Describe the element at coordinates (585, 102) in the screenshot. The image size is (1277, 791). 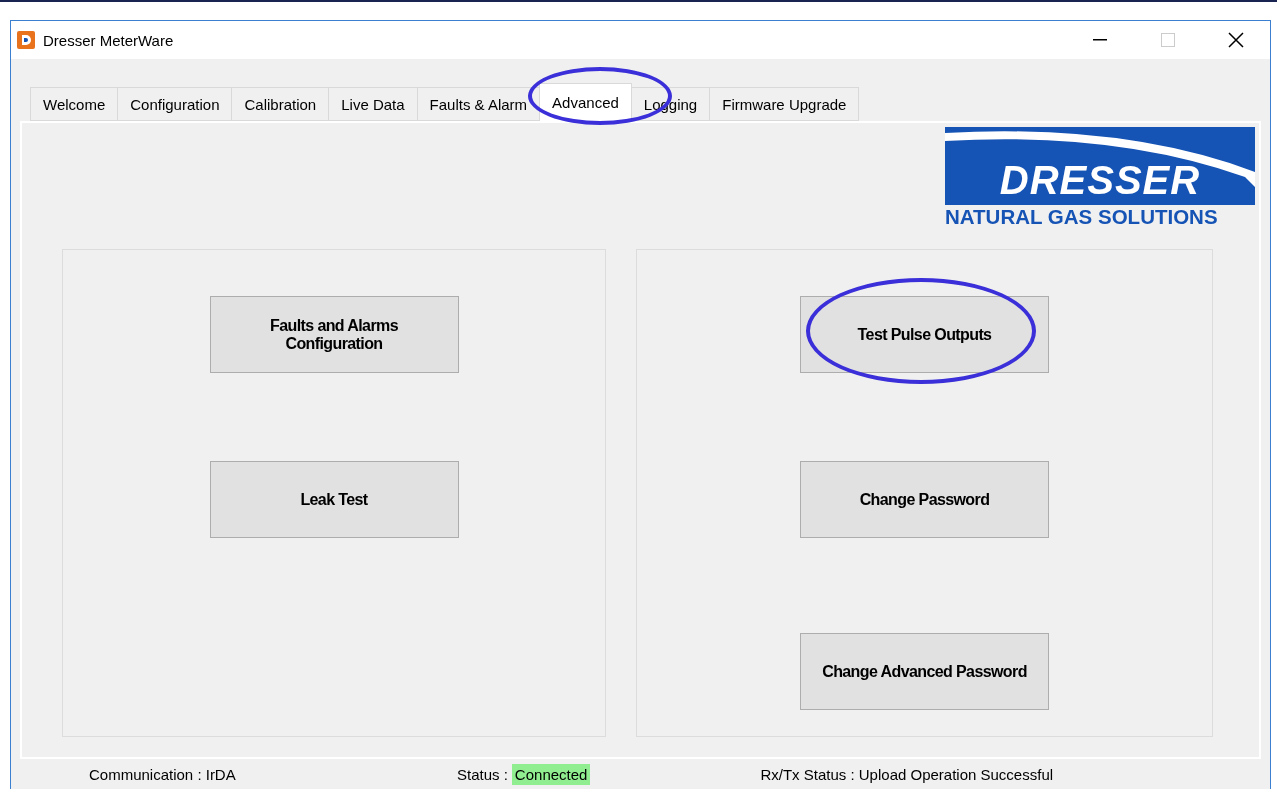
I see `tab: Advanced` at that location.